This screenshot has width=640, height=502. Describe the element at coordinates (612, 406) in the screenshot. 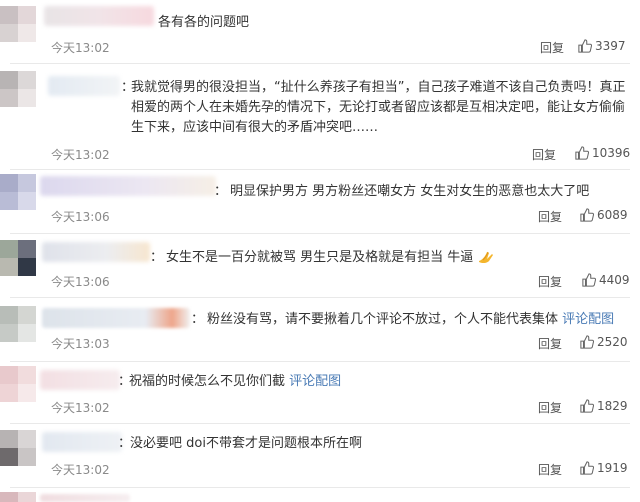

I see `like-count: 1829` at that location.